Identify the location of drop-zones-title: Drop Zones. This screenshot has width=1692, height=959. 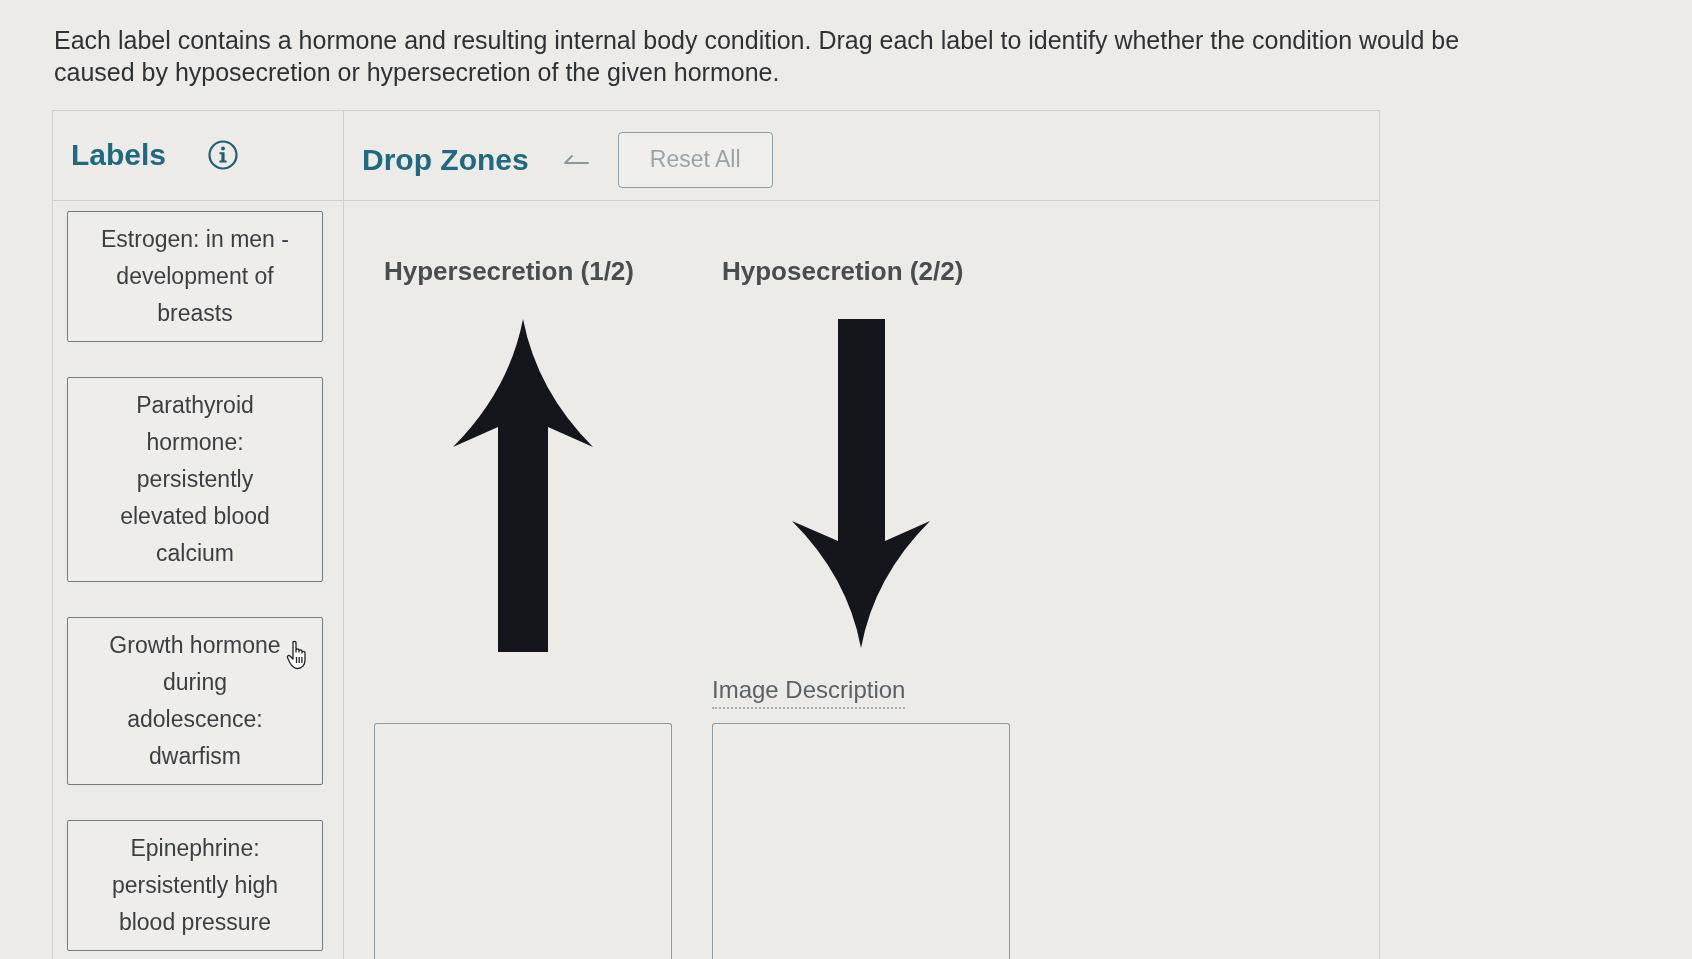
(445, 159).